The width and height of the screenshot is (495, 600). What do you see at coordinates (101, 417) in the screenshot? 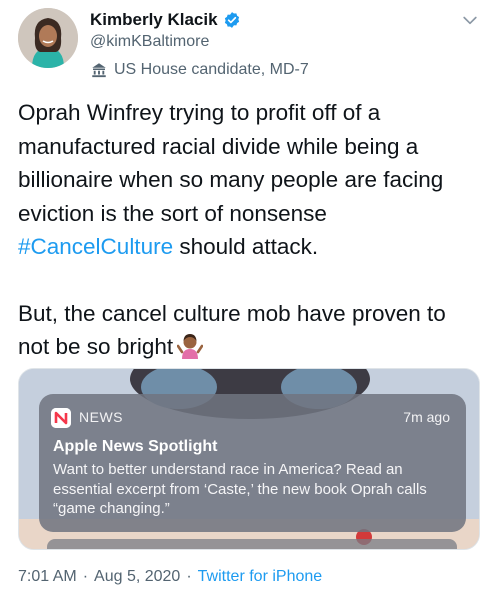
I see `notification-app-name: NEWS` at bounding box center [101, 417].